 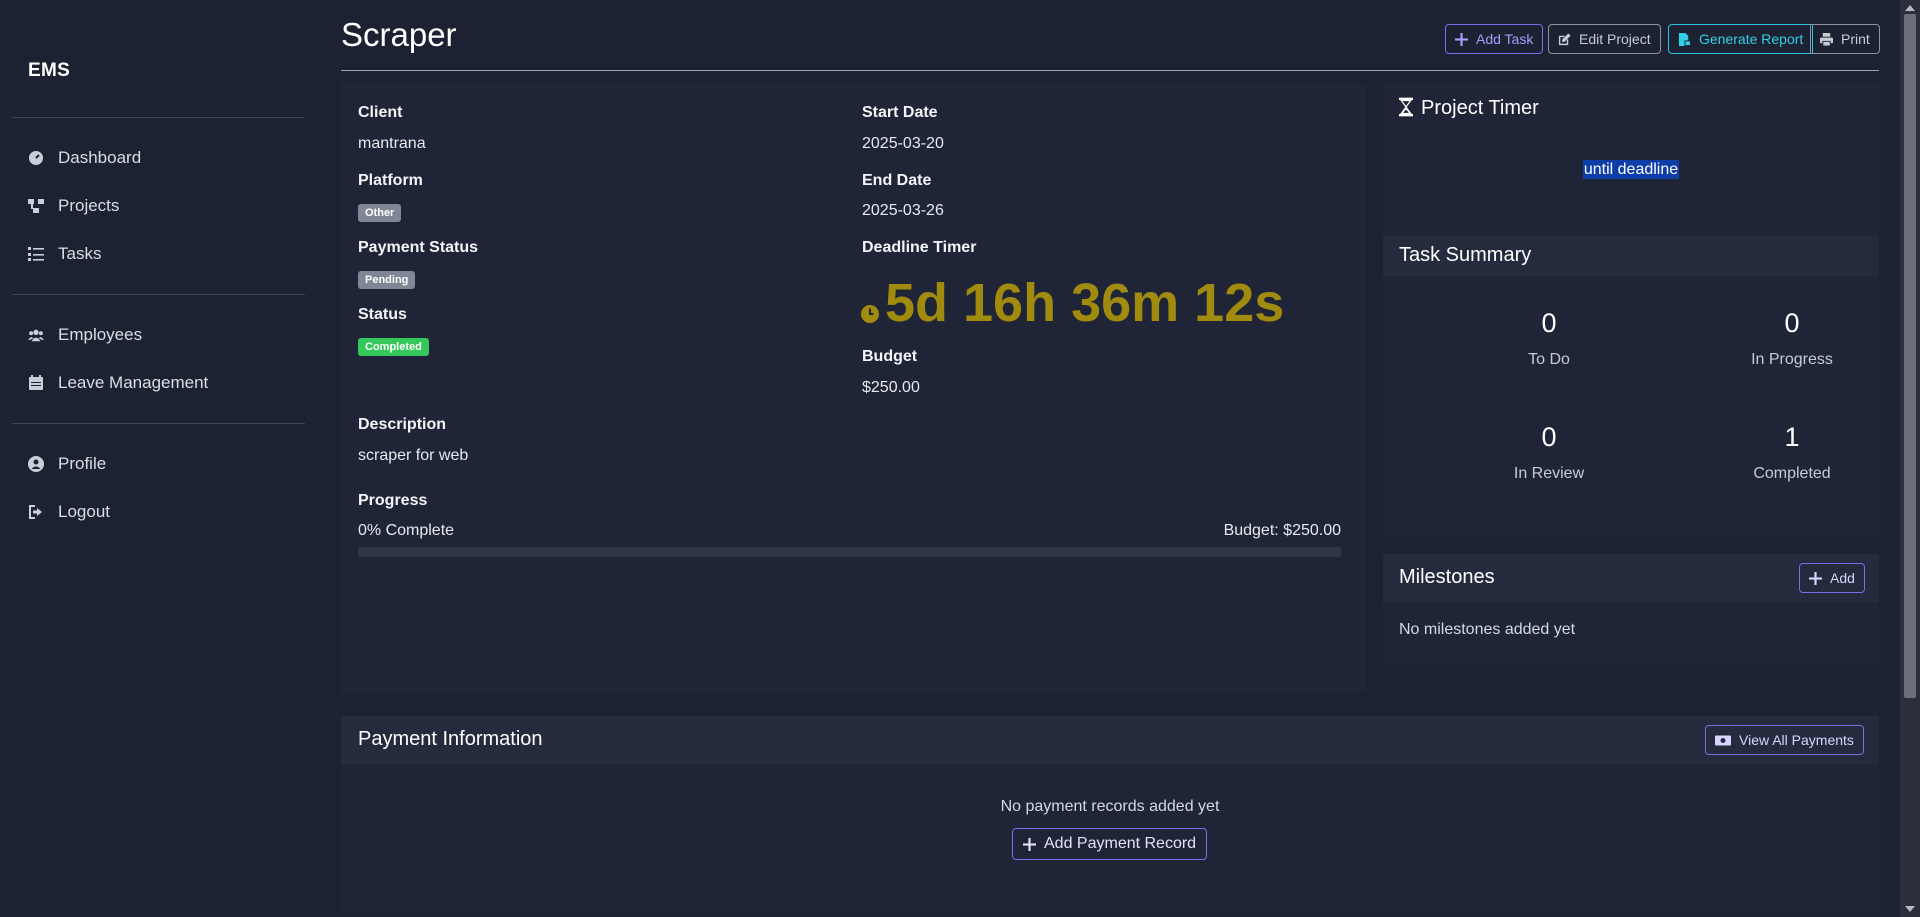 I want to click on sidebar-item-dashboard: Dashboard, so click(x=84, y=158).